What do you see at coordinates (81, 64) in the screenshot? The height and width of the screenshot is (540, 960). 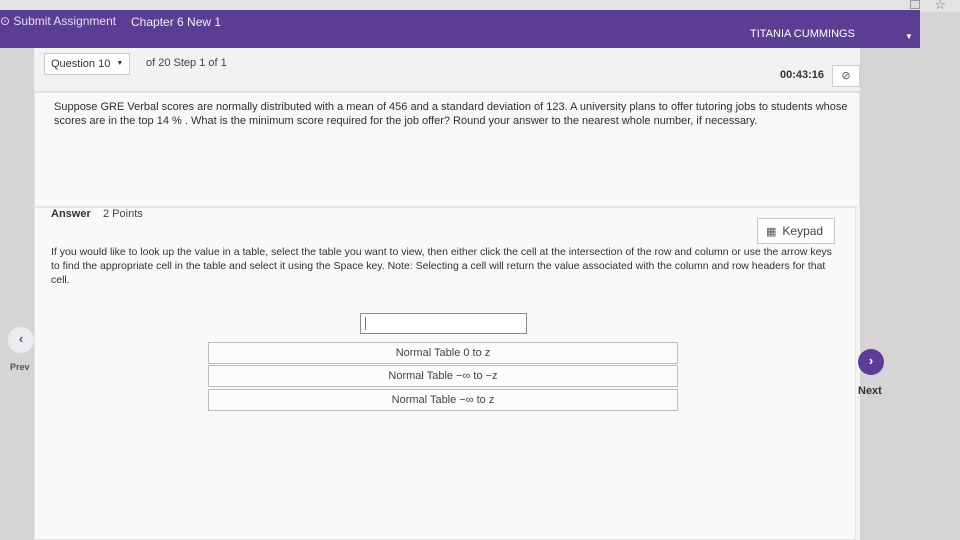 I see `question-select-label: Question 10` at bounding box center [81, 64].